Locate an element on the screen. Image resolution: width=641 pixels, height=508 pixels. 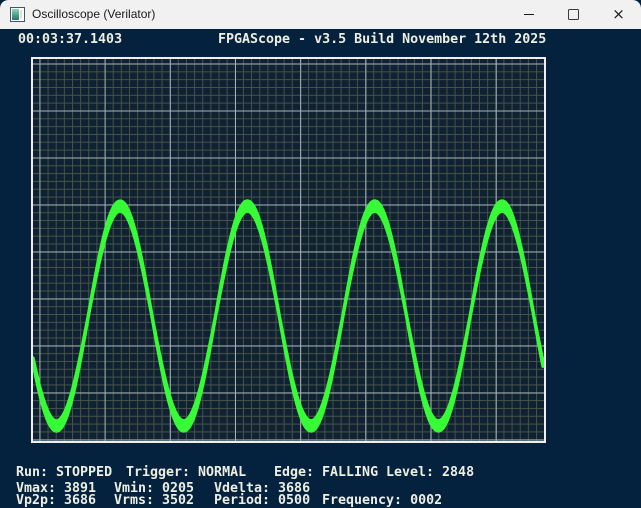
maximize-icon is located at coordinates (573, 14).